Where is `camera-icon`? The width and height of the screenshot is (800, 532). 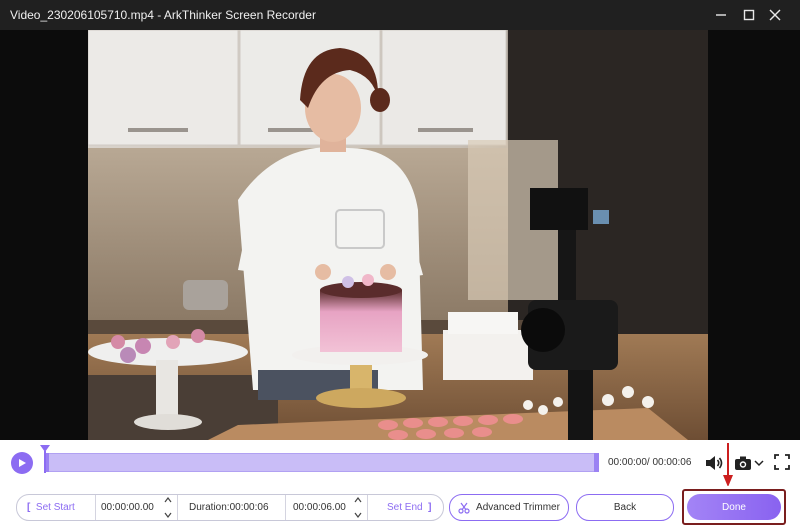
camera-icon is located at coordinates (743, 463).